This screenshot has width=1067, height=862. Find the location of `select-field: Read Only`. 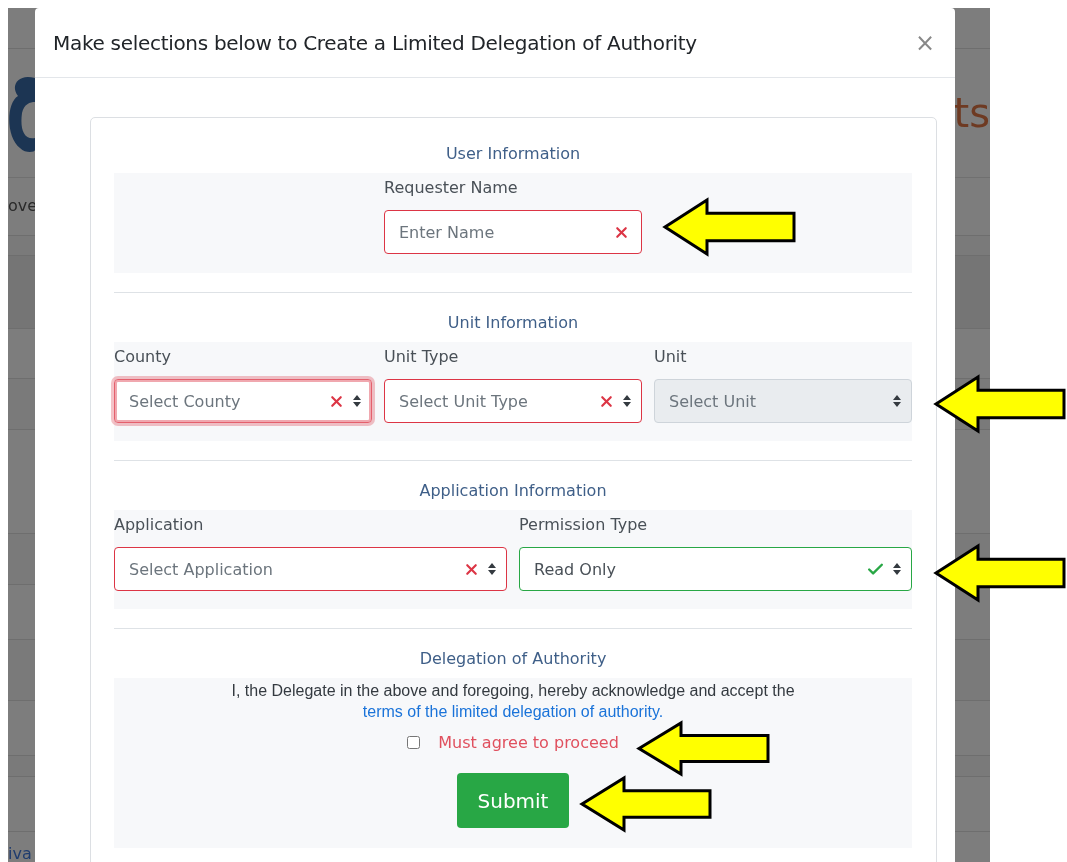

select-field: Read Only is located at coordinates (715, 569).